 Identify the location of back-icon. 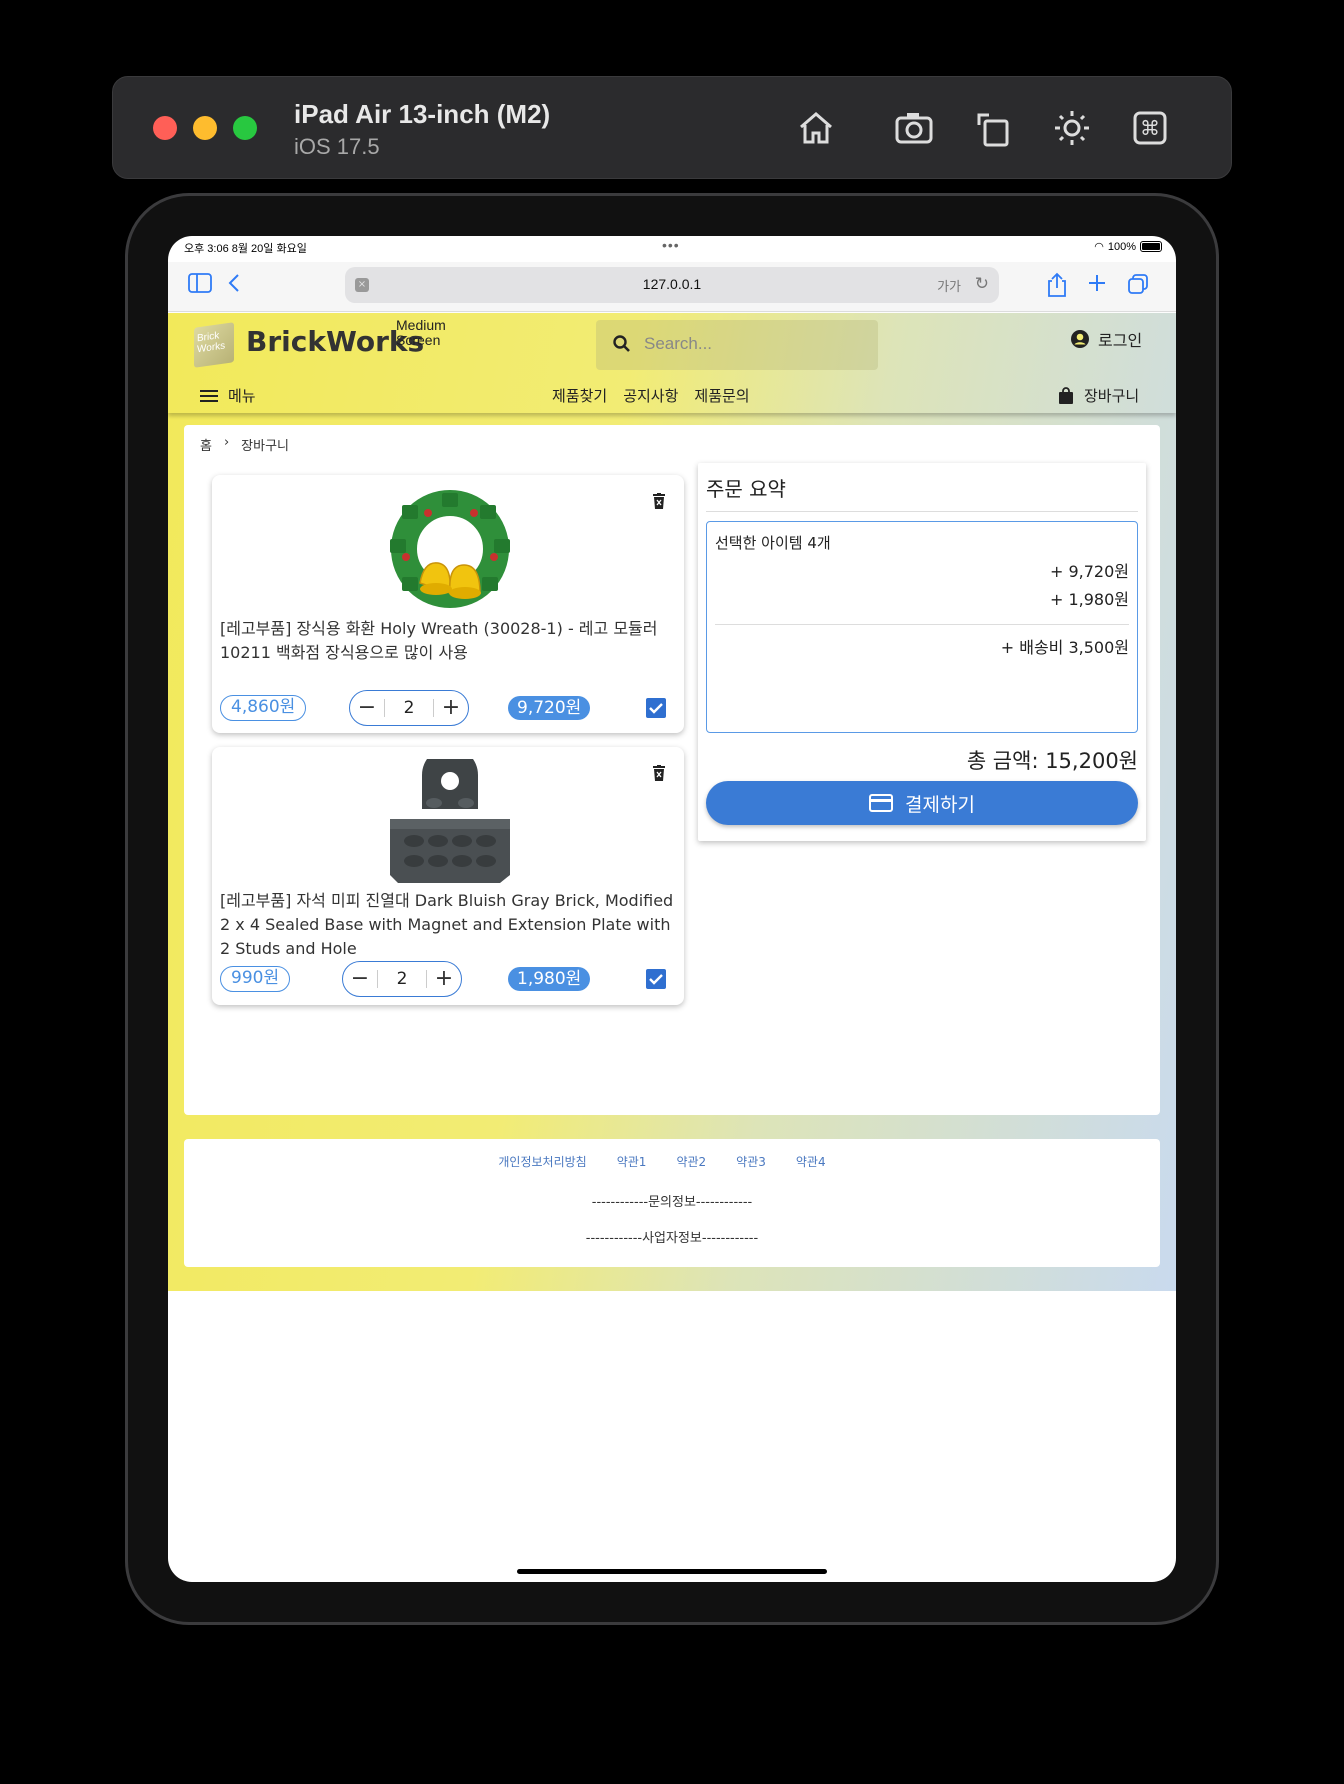
(234, 286).